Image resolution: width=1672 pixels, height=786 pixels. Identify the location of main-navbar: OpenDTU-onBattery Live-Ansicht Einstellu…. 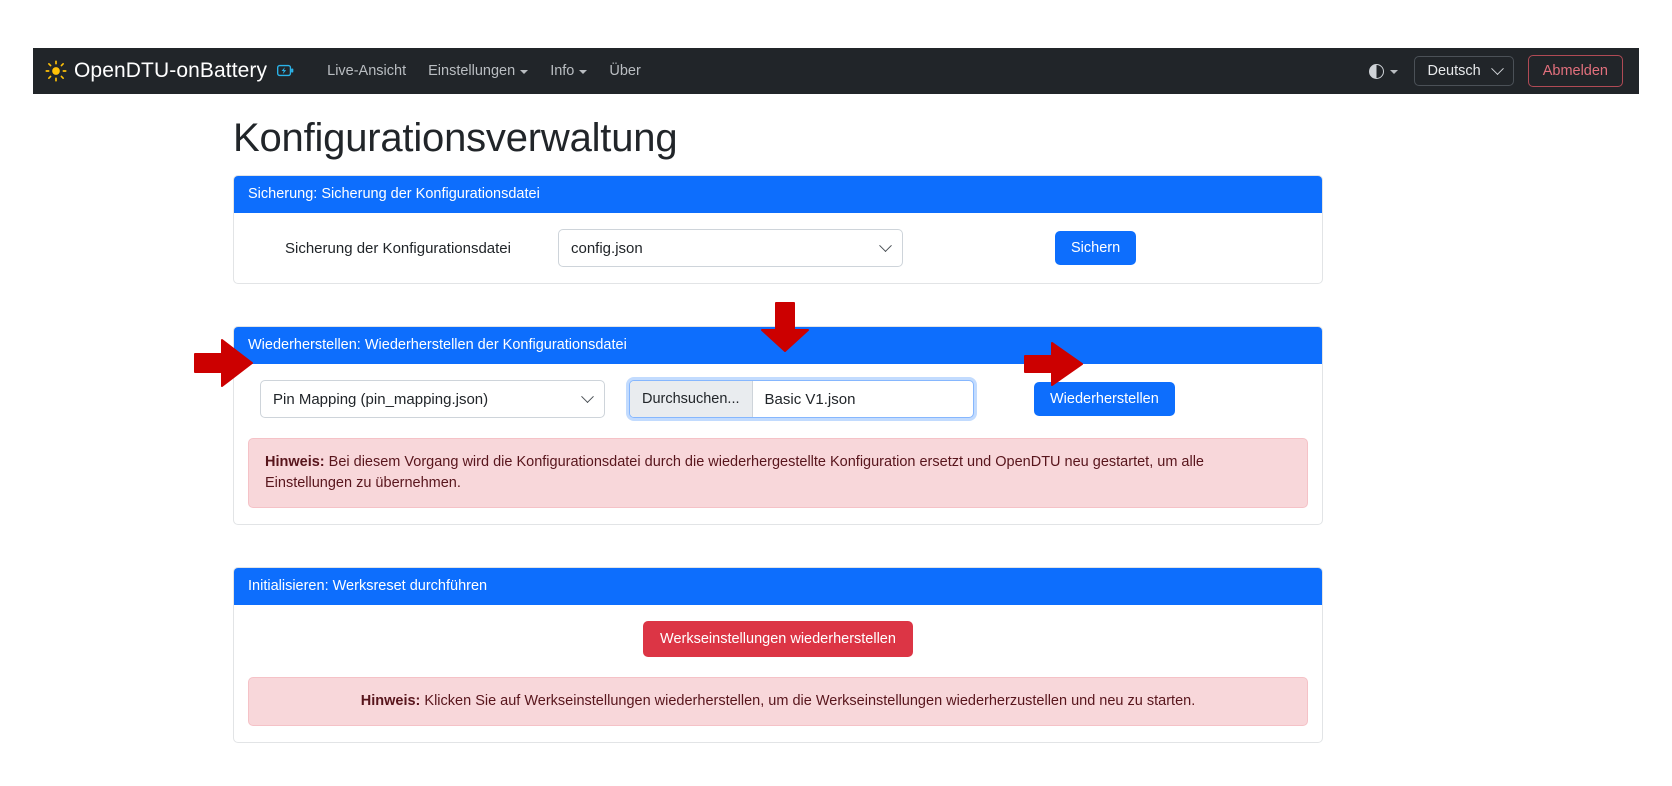
(836, 71).